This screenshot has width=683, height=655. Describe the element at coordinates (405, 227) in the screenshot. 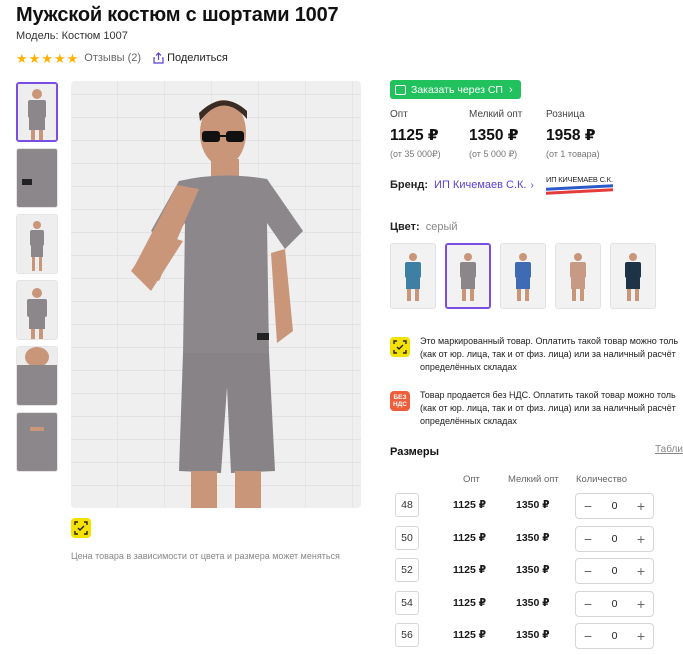

I see `color-label: Цвет:` at that location.